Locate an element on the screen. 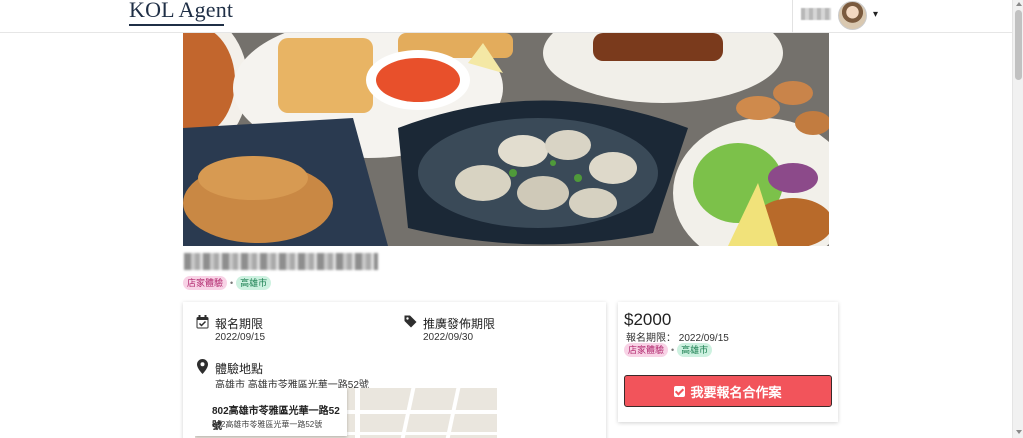 The width and height of the screenshot is (1023, 438). location-map: 802高雄市苓雅區光華一路52號 802高雄市苓雅區光華一路52號 is located at coordinates (346, 413).